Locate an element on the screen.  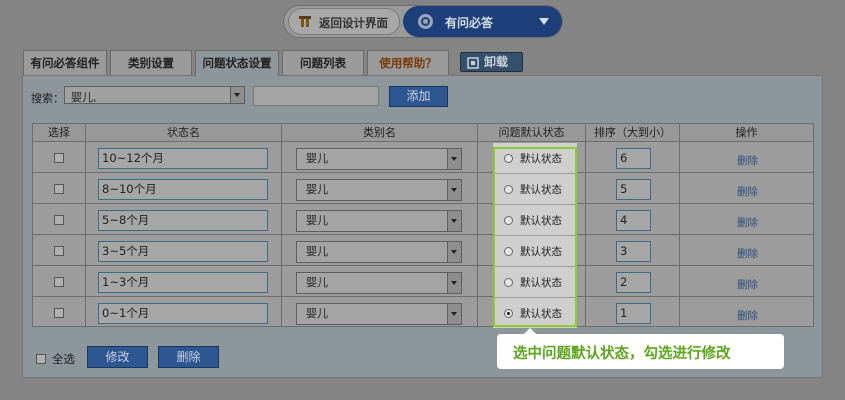
sort-field: 6 is located at coordinates (633, 158).